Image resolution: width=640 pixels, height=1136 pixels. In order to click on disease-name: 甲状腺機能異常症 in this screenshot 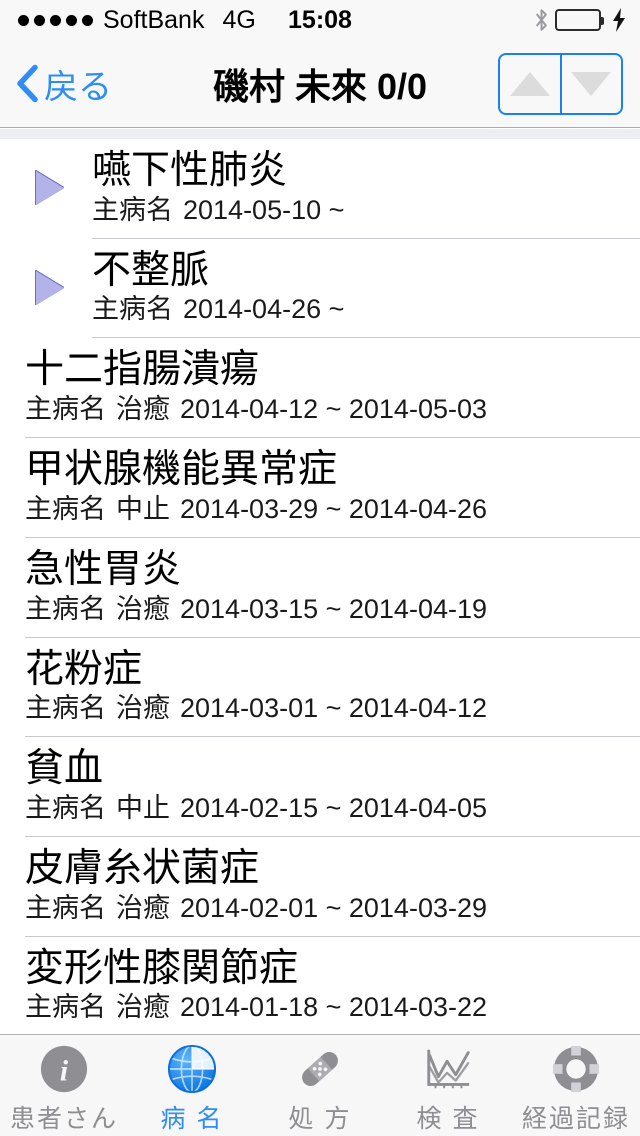, I will do `click(181, 470)`.